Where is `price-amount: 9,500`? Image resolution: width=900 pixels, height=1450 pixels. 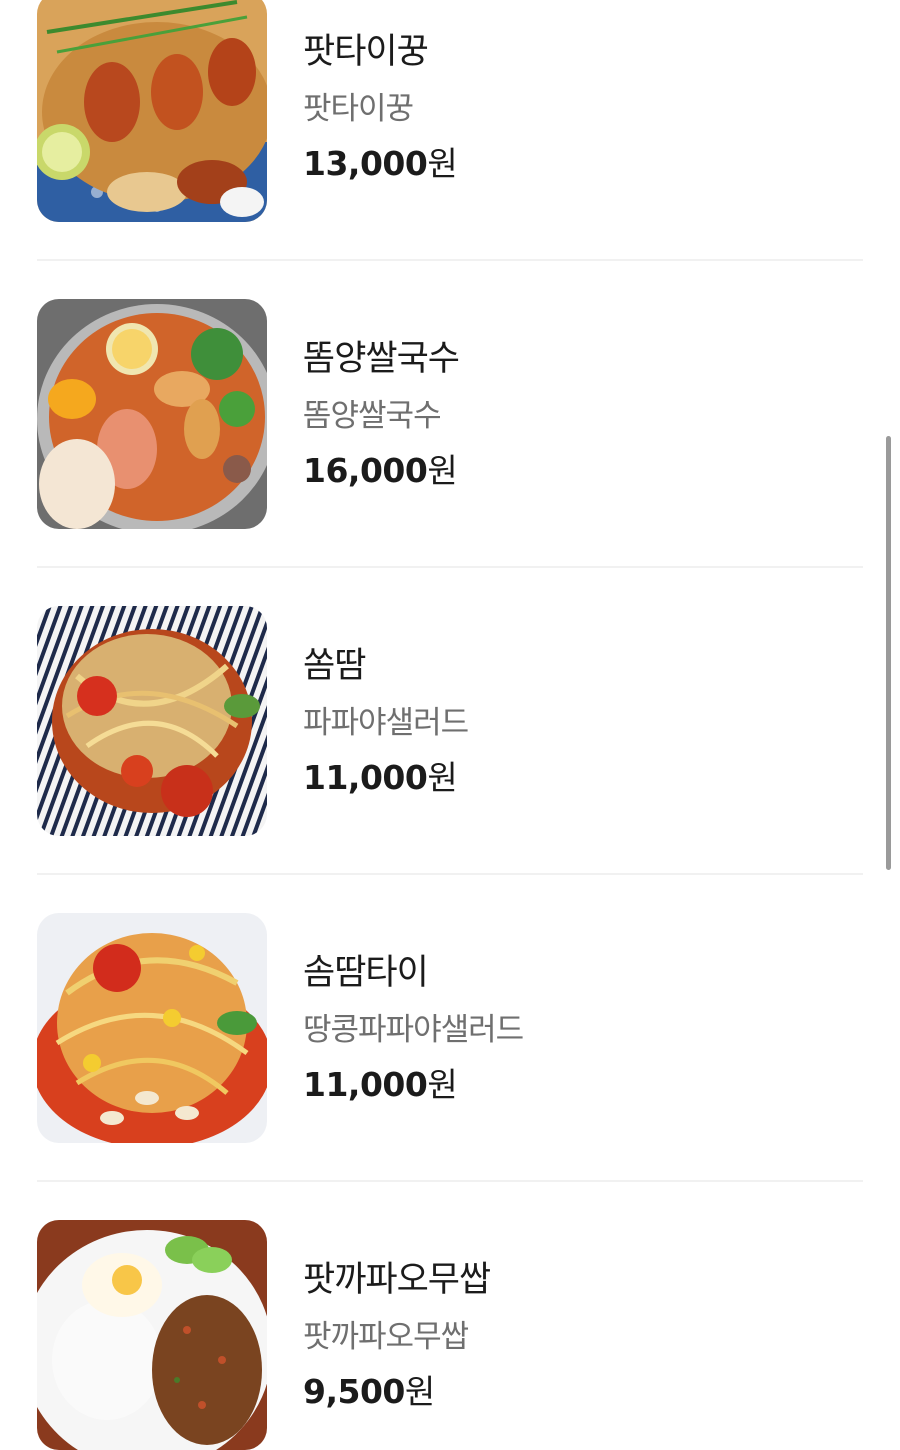 price-amount: 9,500 is located at coordinates (354, 1391).